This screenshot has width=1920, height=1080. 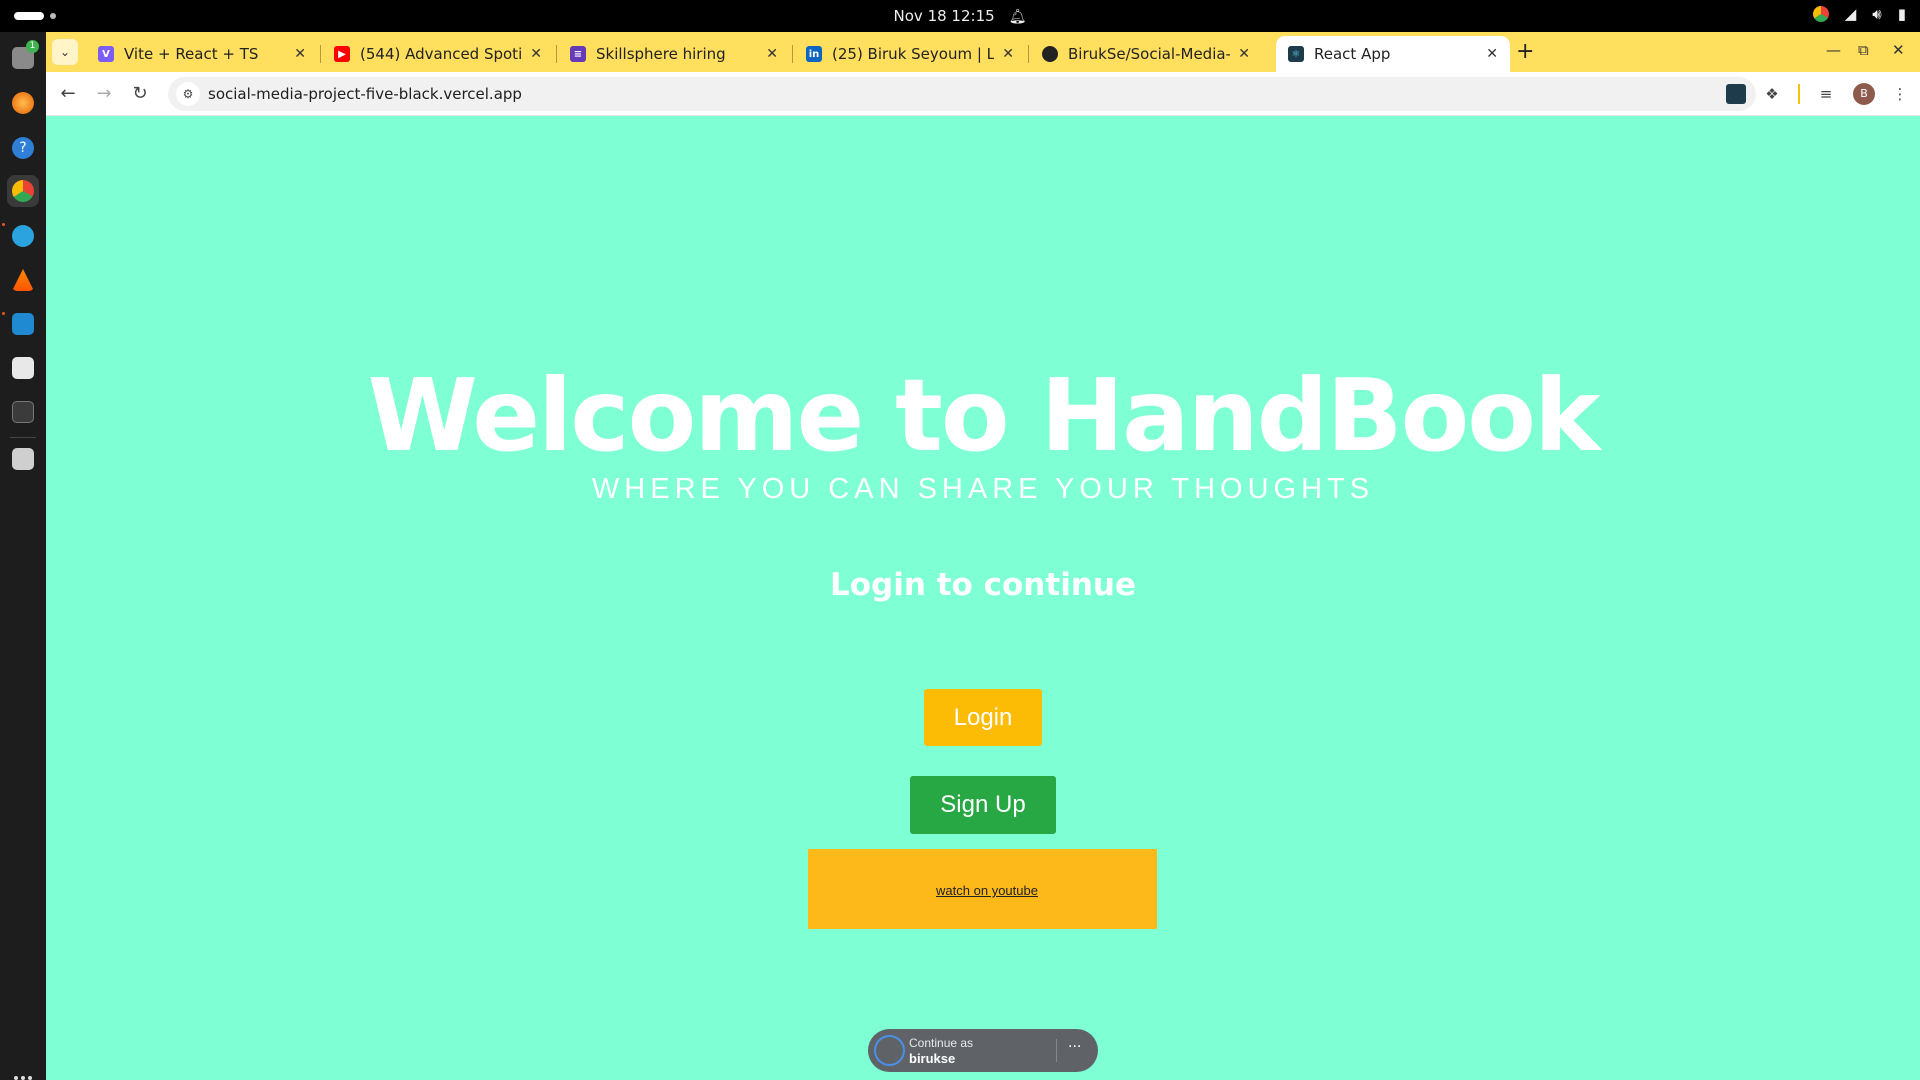 I want to click on clock-text: Nov 18 12:15, so click(x=944, y=16).